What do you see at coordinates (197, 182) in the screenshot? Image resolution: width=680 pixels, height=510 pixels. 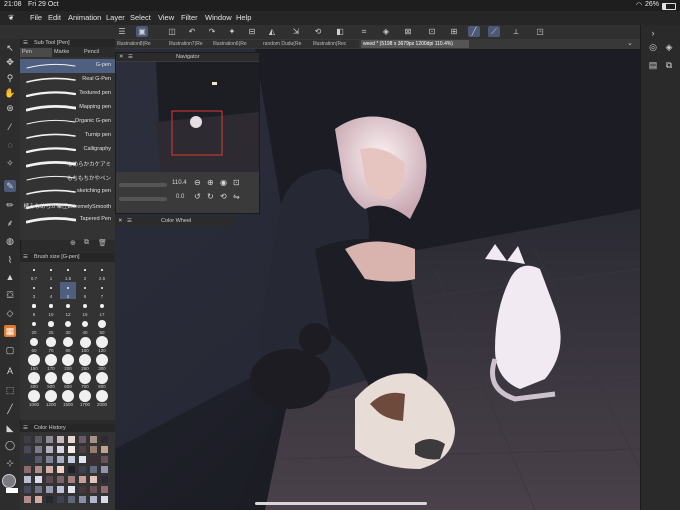 I see `zoom-out-icon: ⊖` at bounding box center [197, 182].